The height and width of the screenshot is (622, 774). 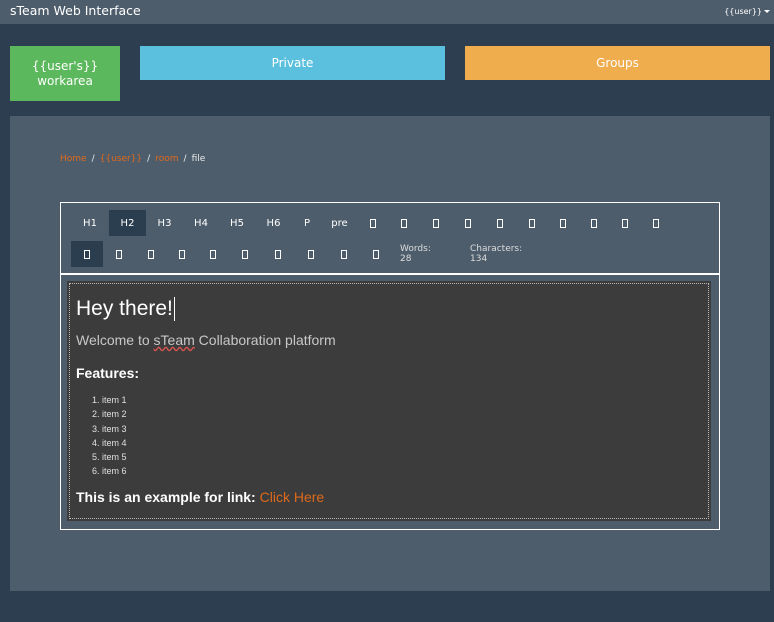 What do you see at coordinates (311, 254) in the screenshot?
I see `undo-icon` at bounding box center [311, 254].